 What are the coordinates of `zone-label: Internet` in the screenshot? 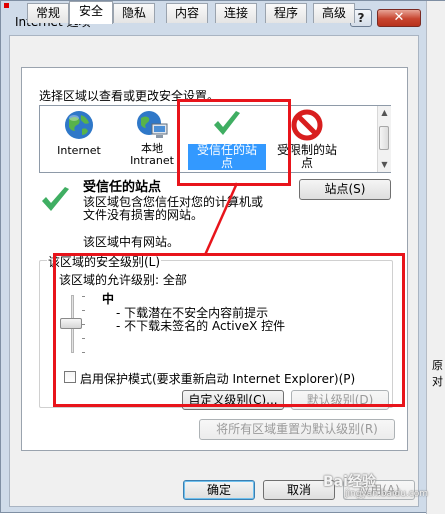 It's located at (79, 150).